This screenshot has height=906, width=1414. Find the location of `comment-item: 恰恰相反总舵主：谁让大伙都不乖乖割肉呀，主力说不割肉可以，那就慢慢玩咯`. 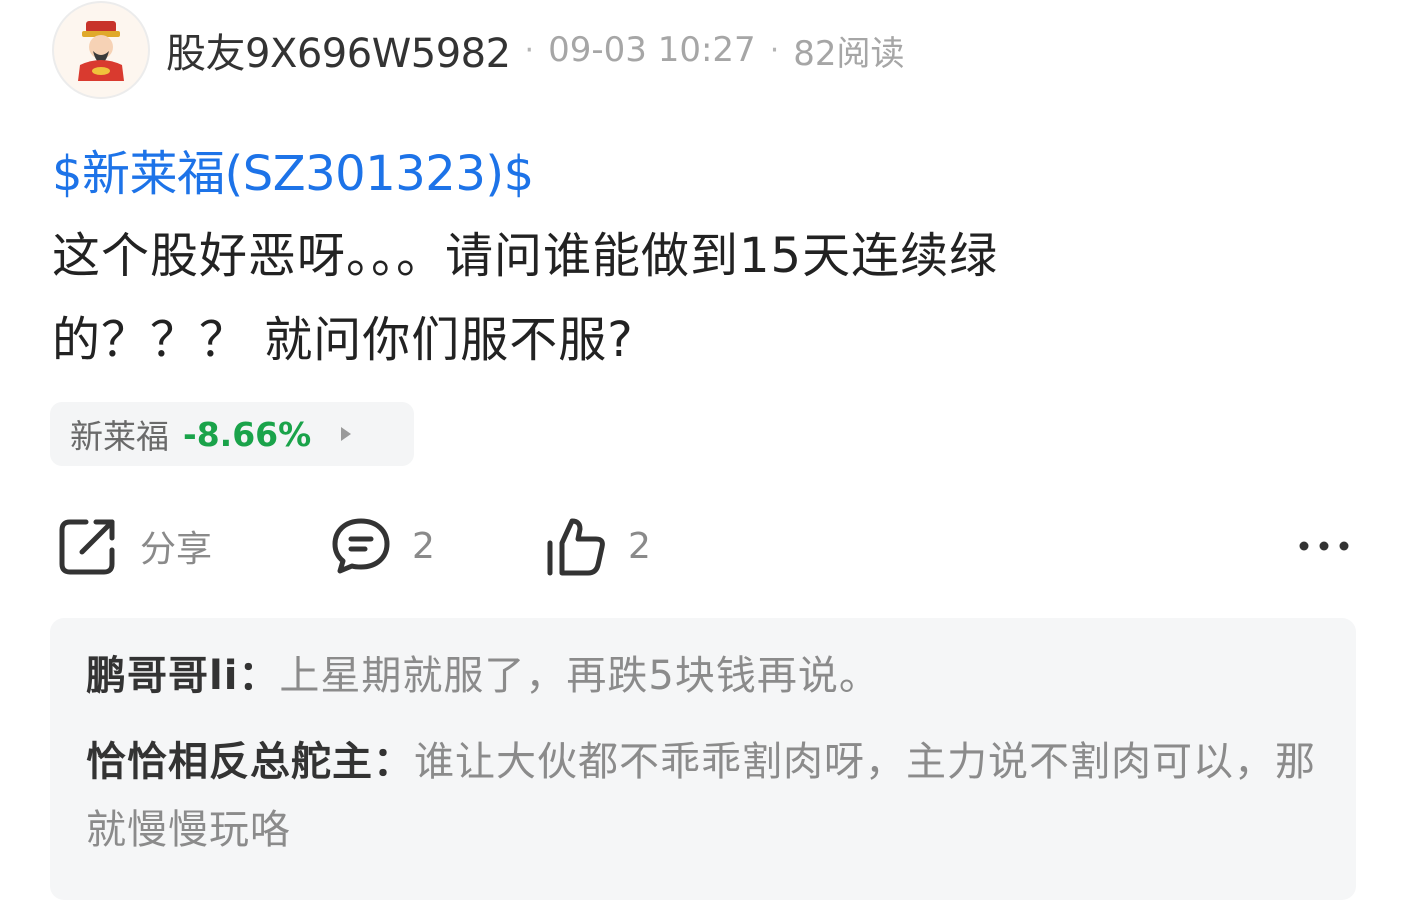

comment-item: 恰恰相反总舵主：谁让大伙都不乖乖割肉呀，主力说不割肉可以，那就慢慢玩咯 is located at coordinates (703, 796).